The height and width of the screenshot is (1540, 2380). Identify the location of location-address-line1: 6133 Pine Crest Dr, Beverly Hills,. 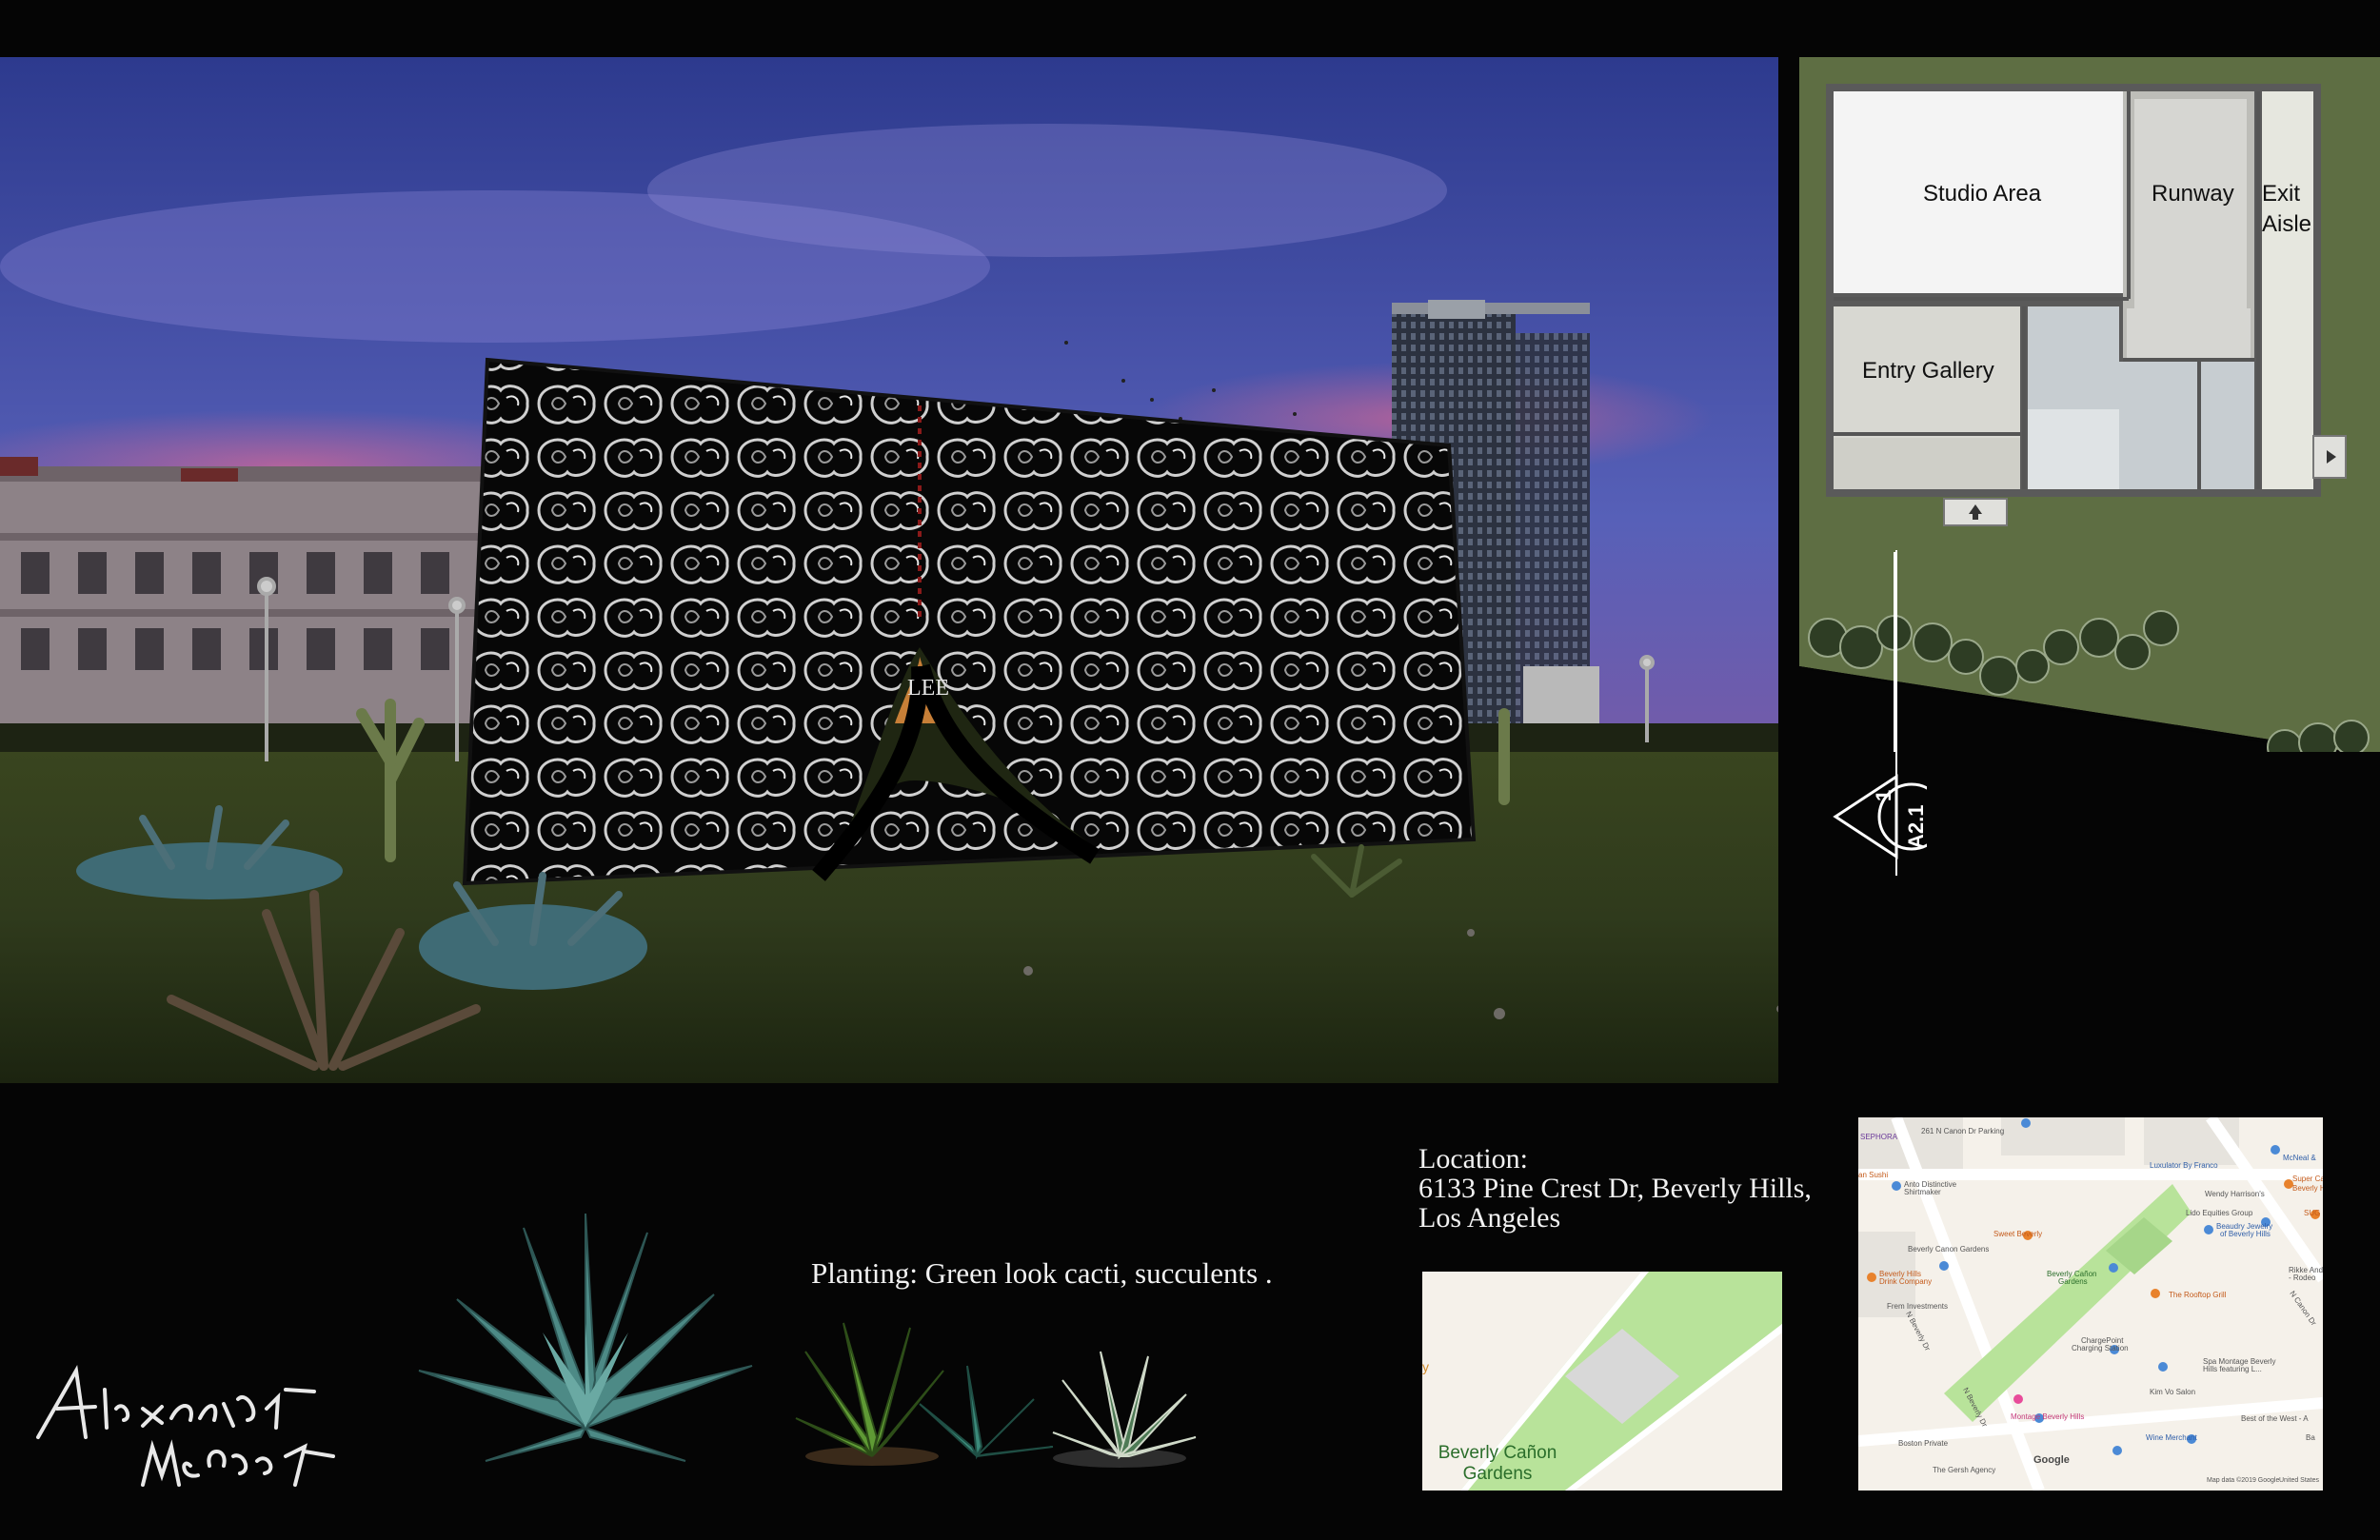
(1615, 1188).